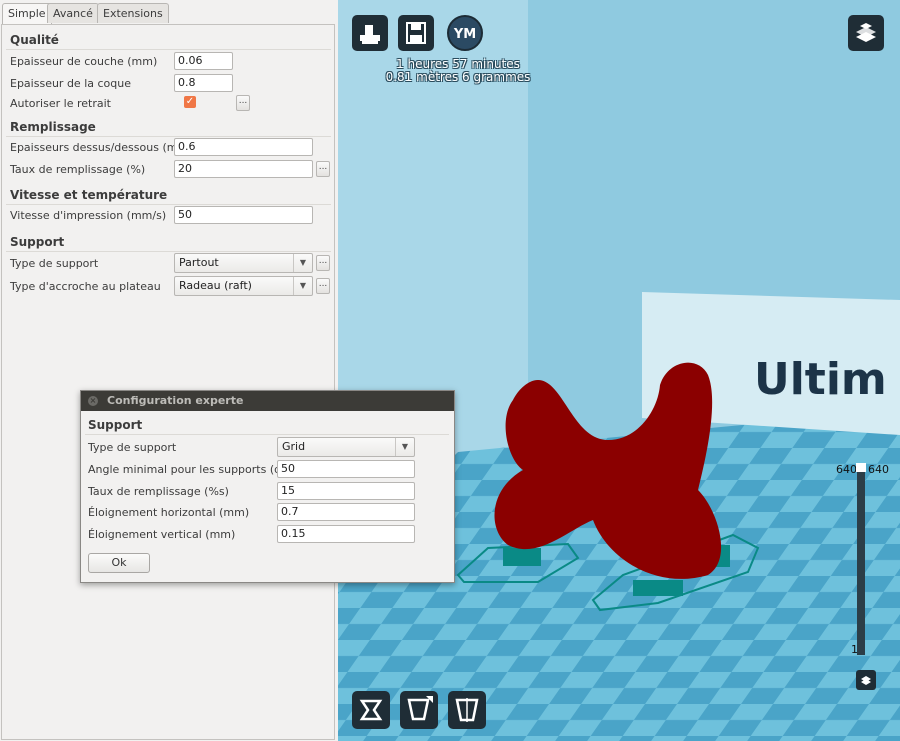 The image size is (900, 741). I want to click on dlg-min-angle-label: Angle minimal pour les supports (deg), so click(194, 469).